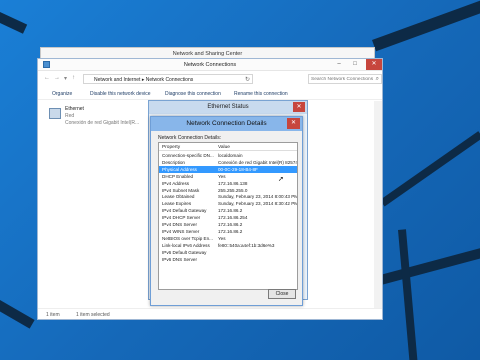 The image size is (480, 360). What do you see at coordinates (53, 315) in the screenshot?
I see `item-count: 1 item` at bounding box center [53, 315].